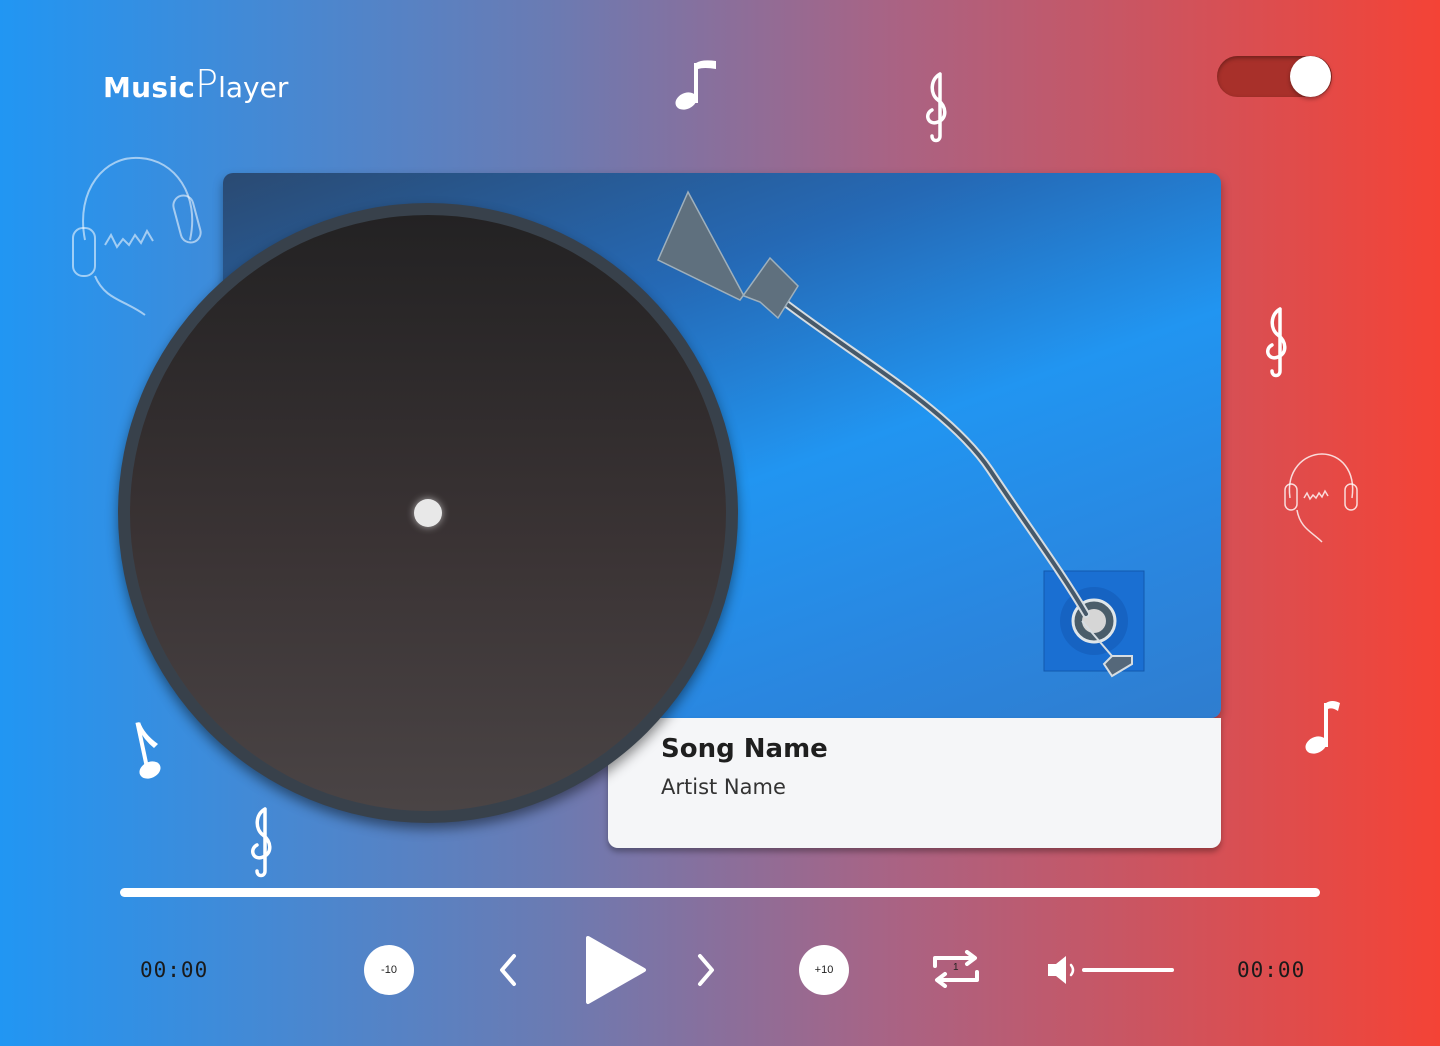 This screenshot has width=1440, height=1046. I want to click on next-icon, so click(706, 970).